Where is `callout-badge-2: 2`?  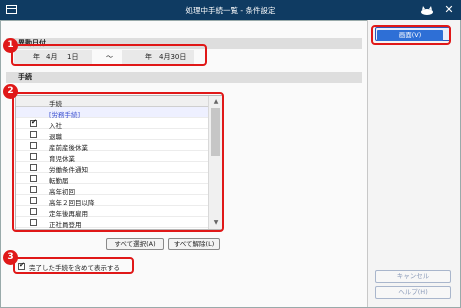
callout-badge-2: 2 is located at coordinates (10, 91).